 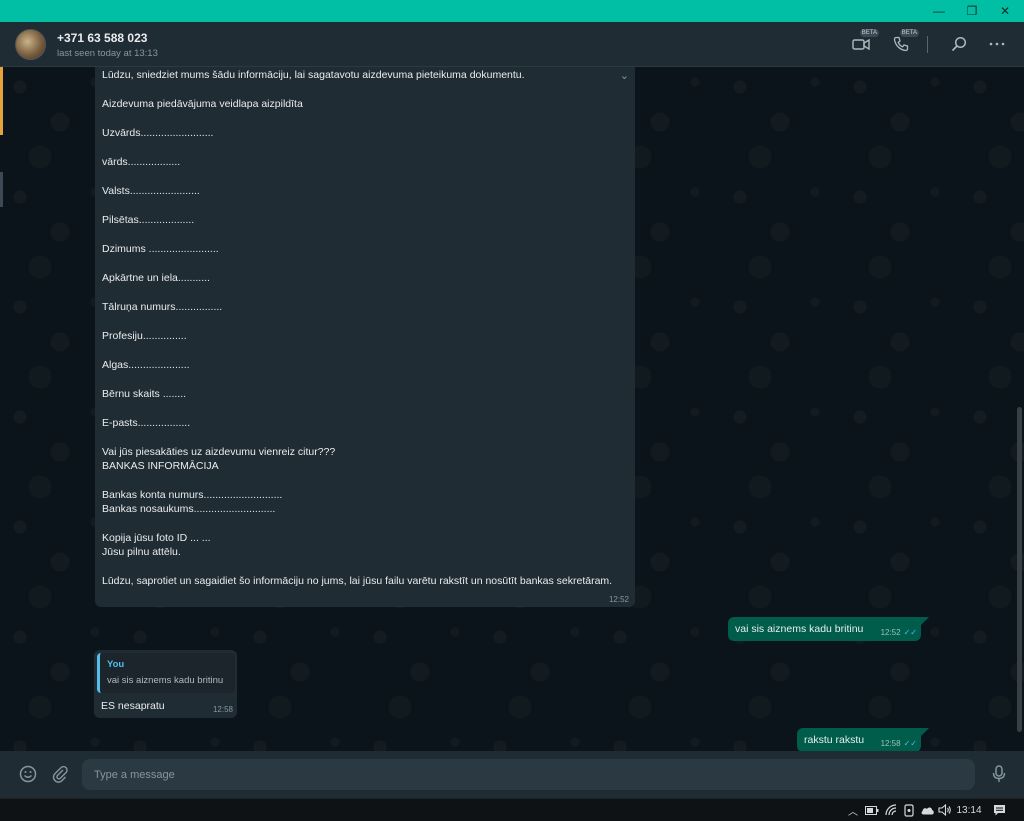 I want to click on emoji-button, so click(x=28, y=774).